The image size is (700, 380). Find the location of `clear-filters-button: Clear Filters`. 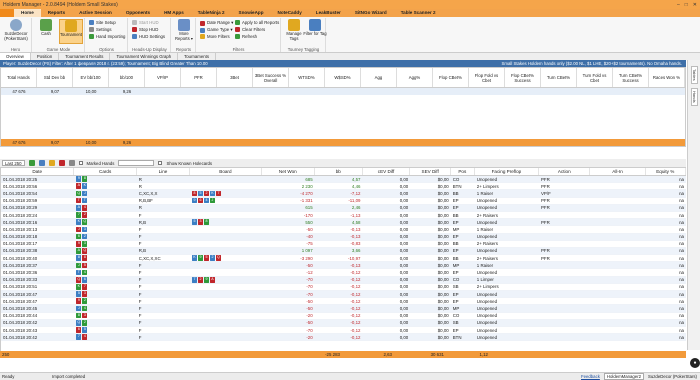

clear-filters-button: Clear Filters is located at coordinates (250, 29).